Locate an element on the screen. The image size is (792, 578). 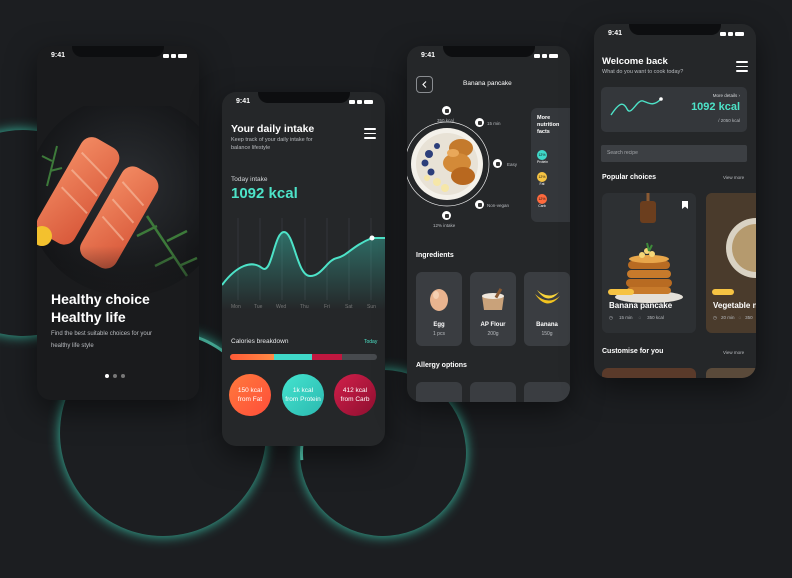
time-stat: 15 min is located at coordinates (494, 123).